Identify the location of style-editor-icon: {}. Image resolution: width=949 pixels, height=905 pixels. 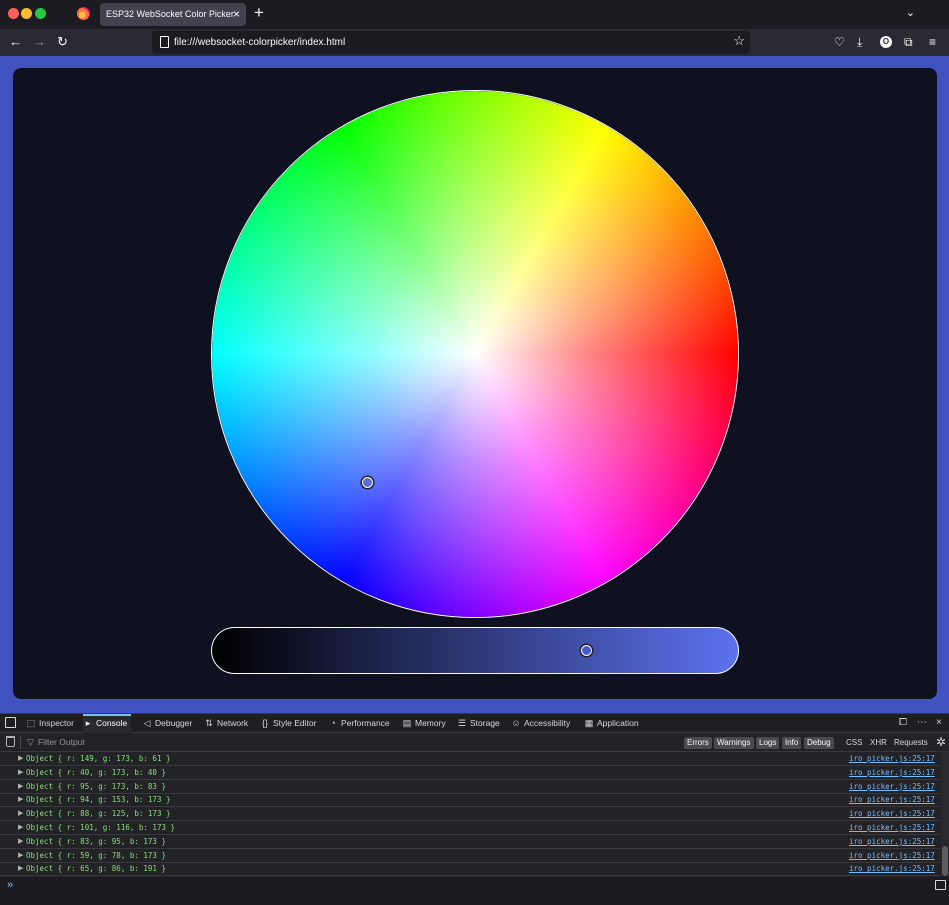
(264, 723).